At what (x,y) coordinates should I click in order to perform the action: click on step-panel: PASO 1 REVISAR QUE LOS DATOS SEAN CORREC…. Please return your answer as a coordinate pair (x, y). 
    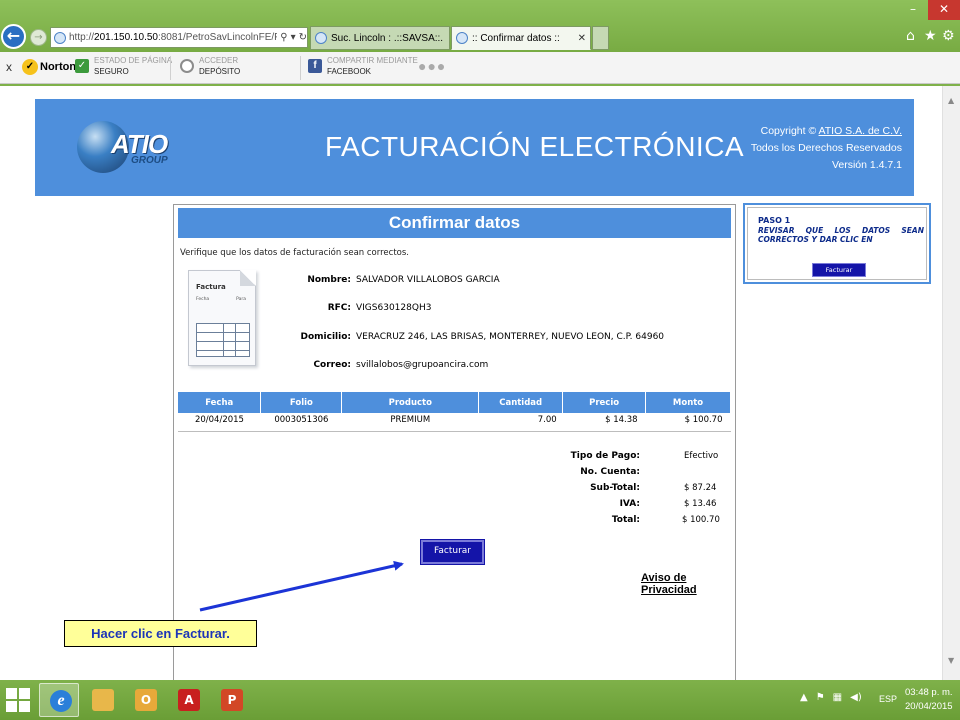
    Looking at the image, I should click on (837, 243).